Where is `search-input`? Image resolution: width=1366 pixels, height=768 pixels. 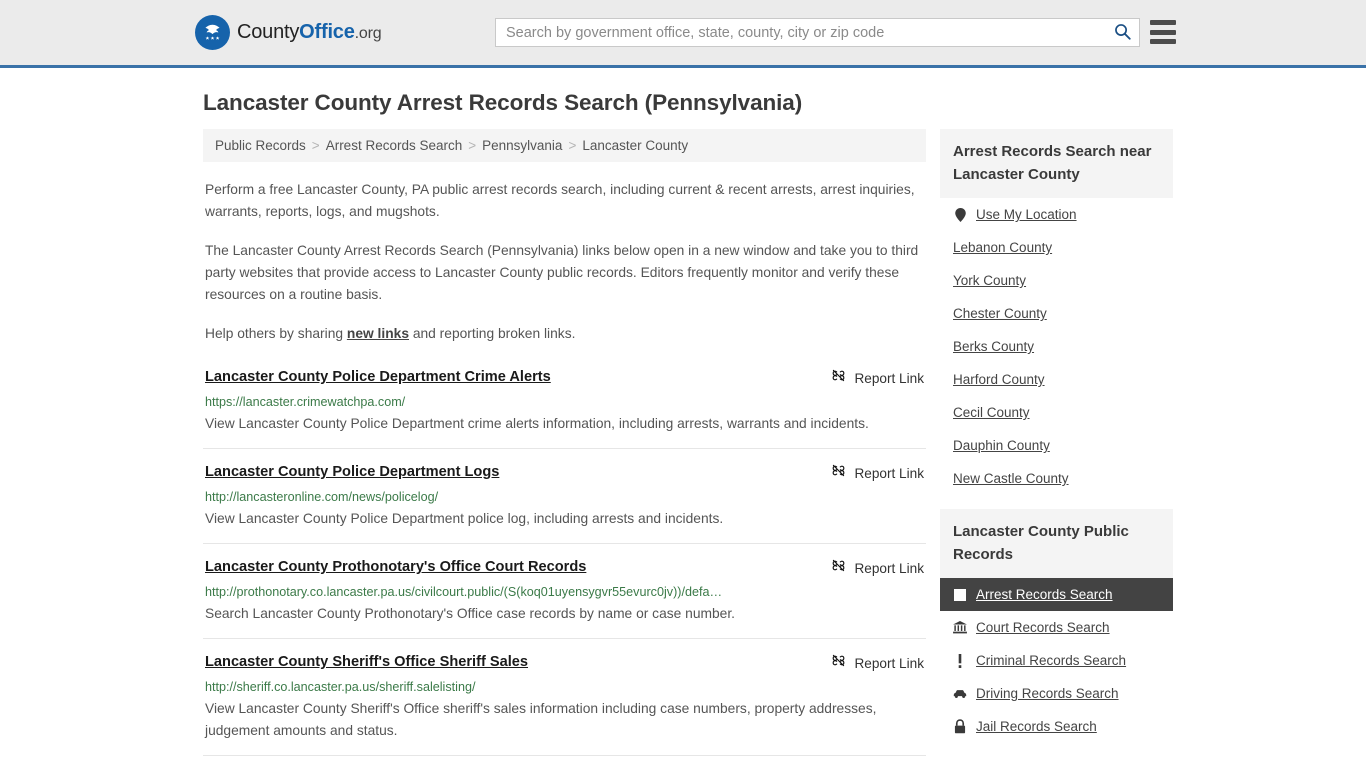 search-input is located at coordinates (800, 32).